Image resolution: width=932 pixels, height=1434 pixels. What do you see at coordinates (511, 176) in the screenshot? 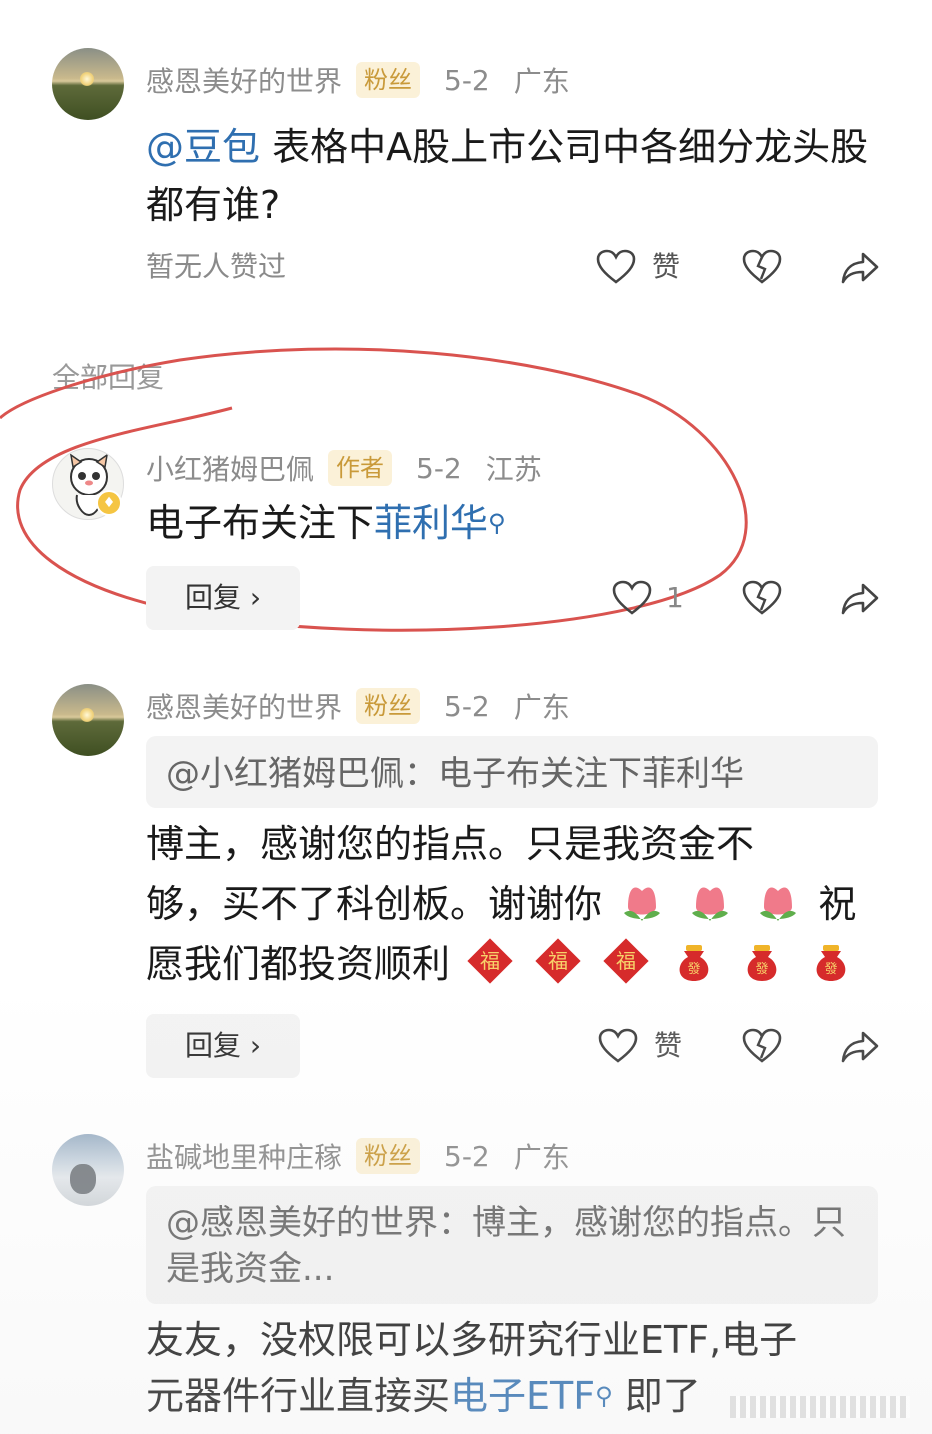
I see `comment-text: @豆包 表格中A股上市公司中各细分龙头股都有谁?` at bounding box center [511, 176].